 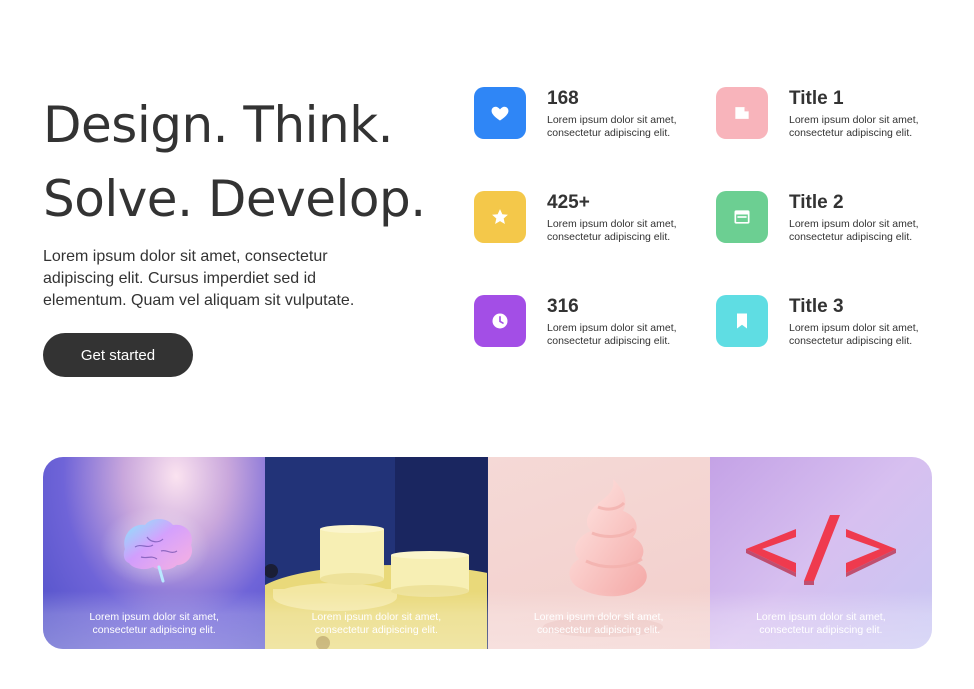 I want to click on feature-title: 168, so click(x=563, y=98).